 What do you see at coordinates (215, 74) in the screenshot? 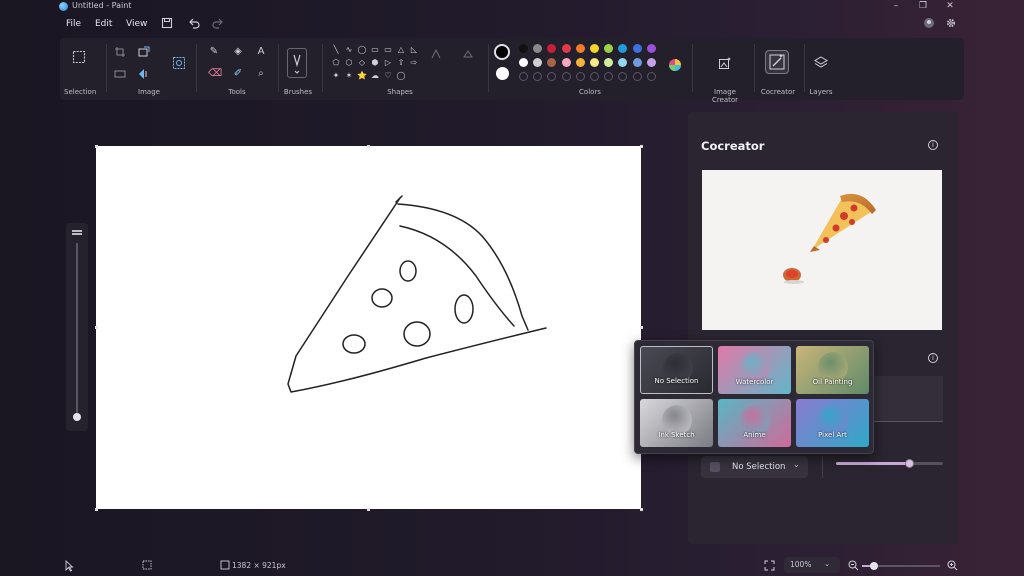
I see `eraser-icon: ⌫` at bounding box center [215, 74].